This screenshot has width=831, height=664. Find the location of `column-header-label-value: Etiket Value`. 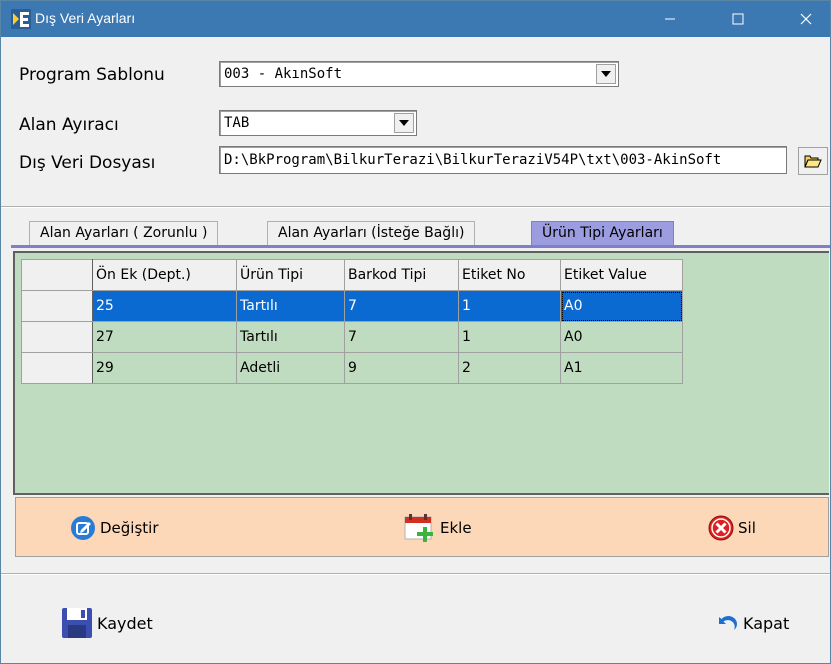

column-header-label-value: Etiket Value is located at coordinates (621, 275).